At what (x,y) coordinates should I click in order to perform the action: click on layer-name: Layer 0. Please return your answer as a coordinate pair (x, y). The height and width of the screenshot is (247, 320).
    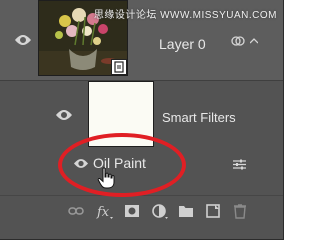
    Looking at the image, I should click on (182, 44).